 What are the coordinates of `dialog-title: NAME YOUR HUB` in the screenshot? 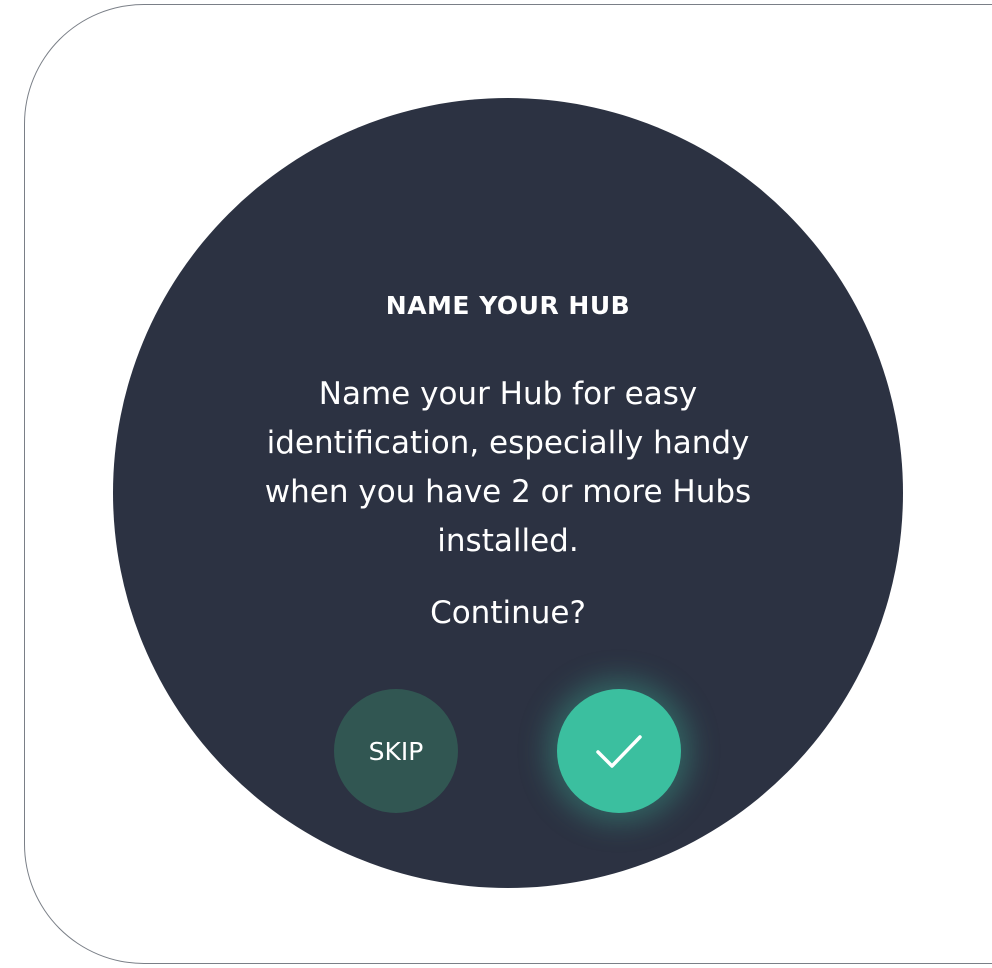 It's located at (508, 305).